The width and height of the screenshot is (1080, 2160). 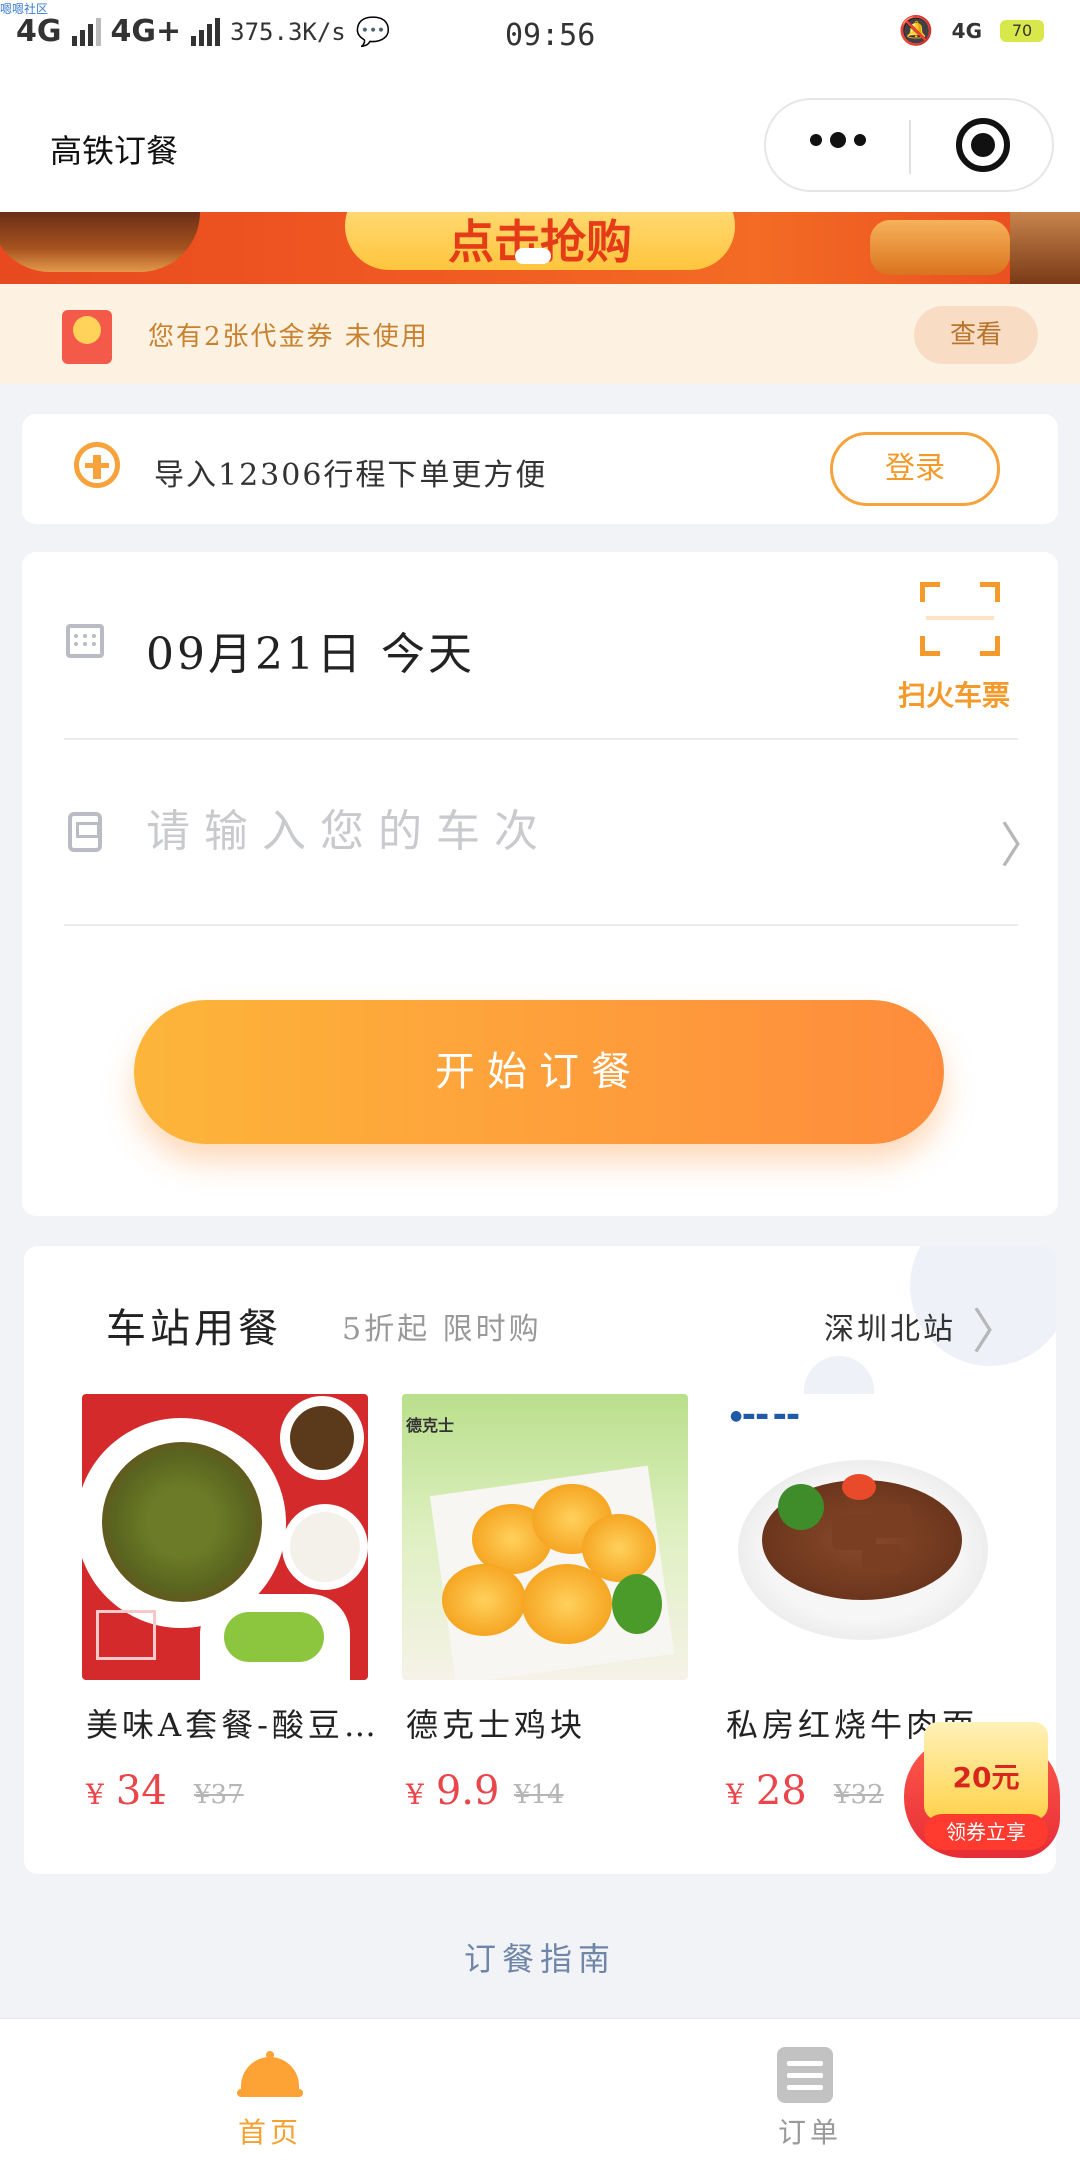 What do you see at coordinates (288, 337) in the screenshot?
I see `coupon-text: 您有2张代金券 未使用` at bounding box center [288, 337].